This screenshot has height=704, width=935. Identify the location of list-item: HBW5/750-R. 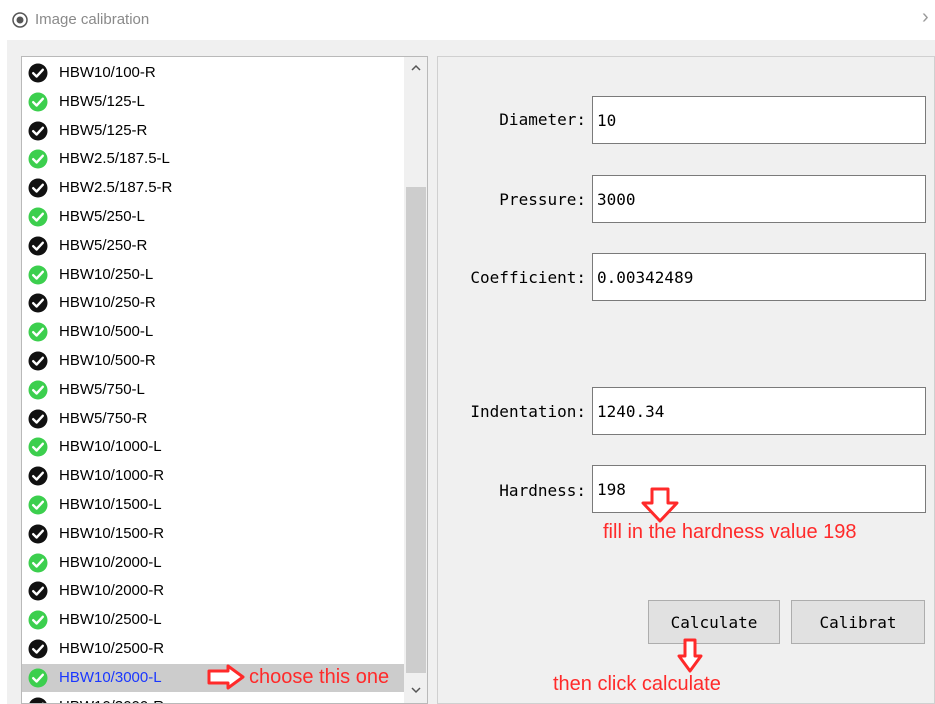
(213, 419).